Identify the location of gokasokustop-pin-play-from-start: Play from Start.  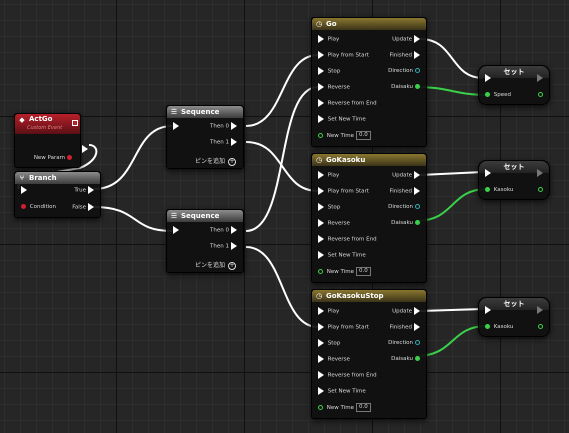
(342, 327).